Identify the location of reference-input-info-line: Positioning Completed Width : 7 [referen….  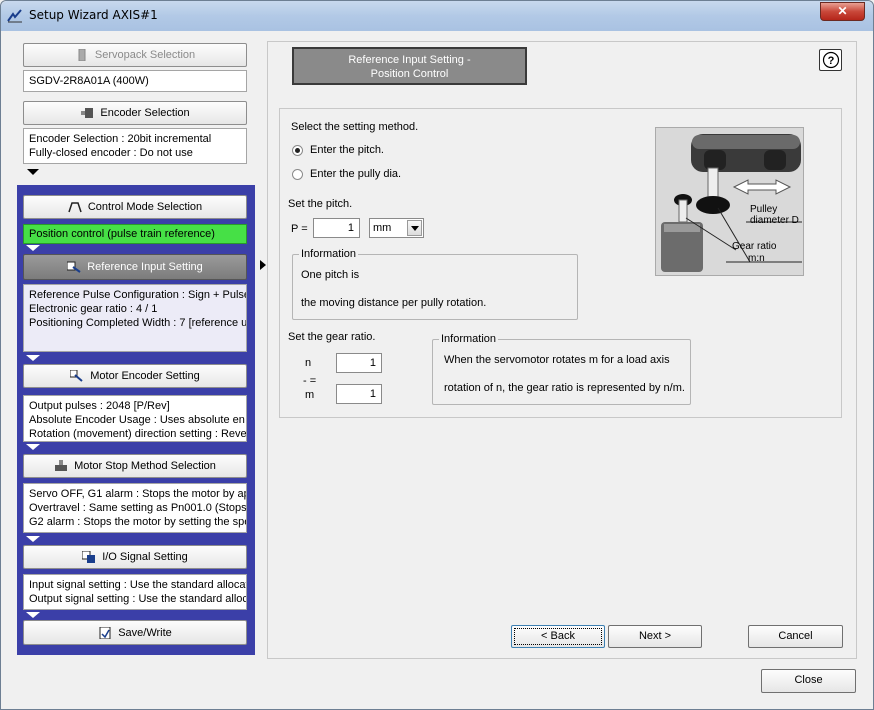
(138, 323).